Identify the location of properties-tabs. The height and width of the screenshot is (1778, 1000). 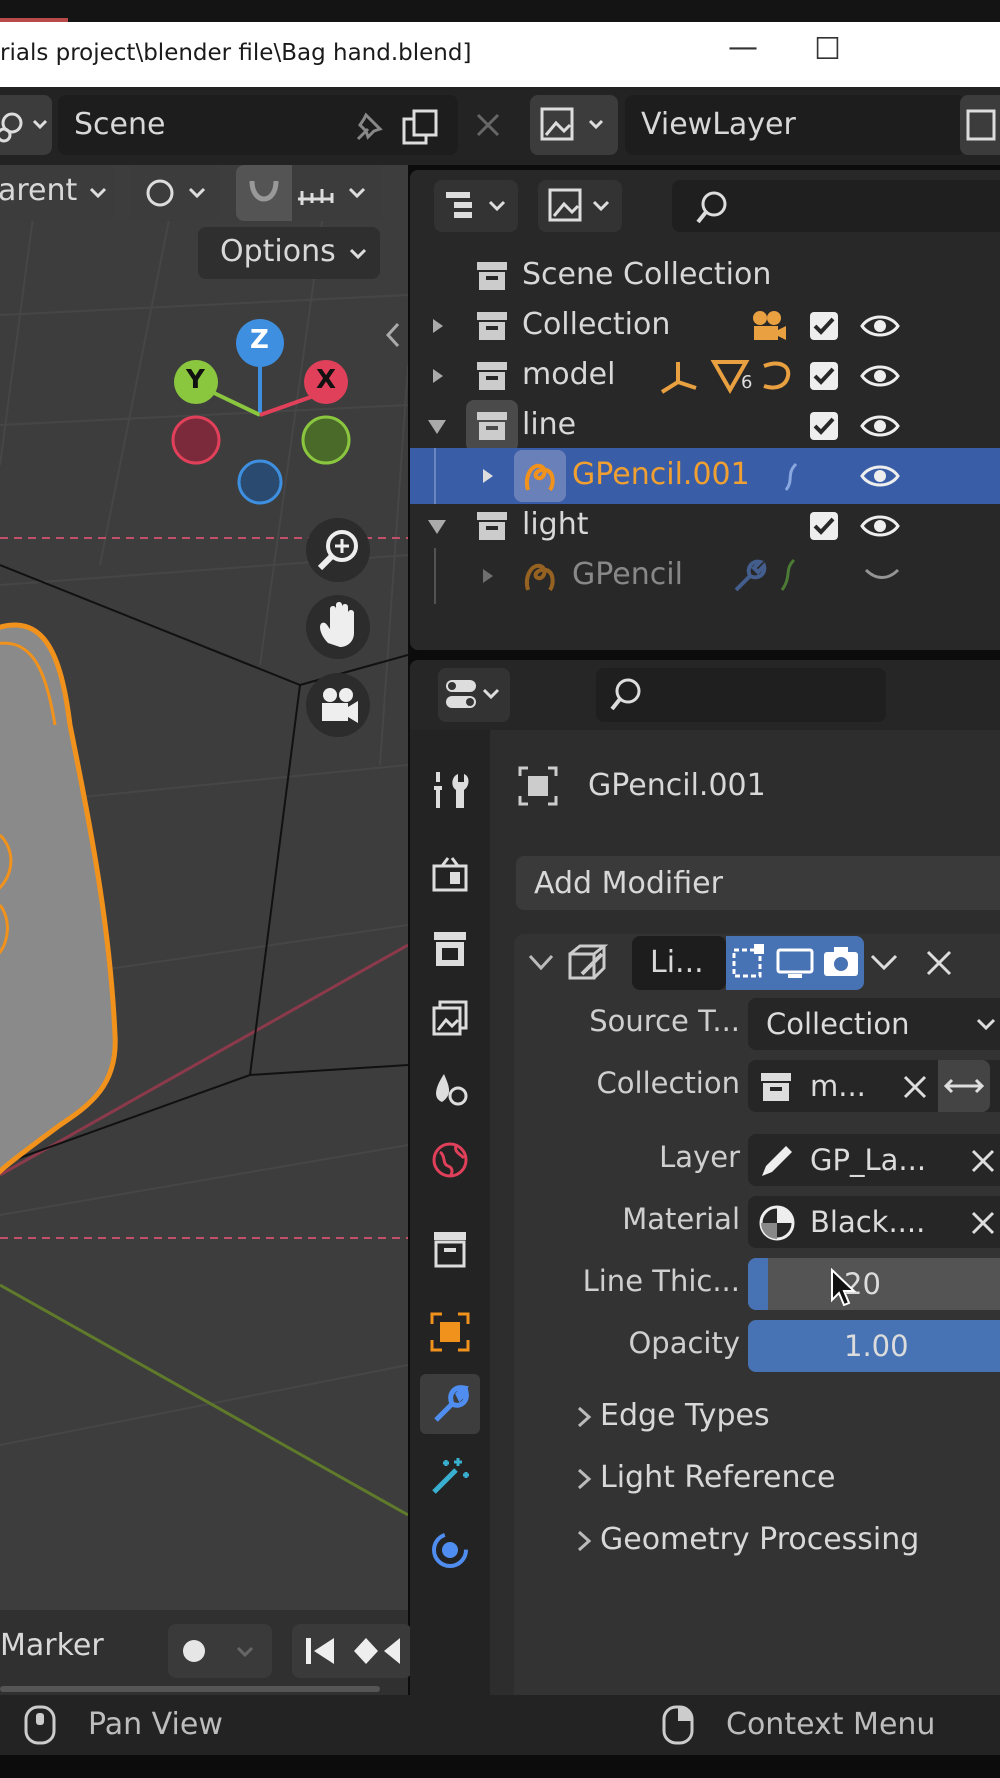
(450, 1215).